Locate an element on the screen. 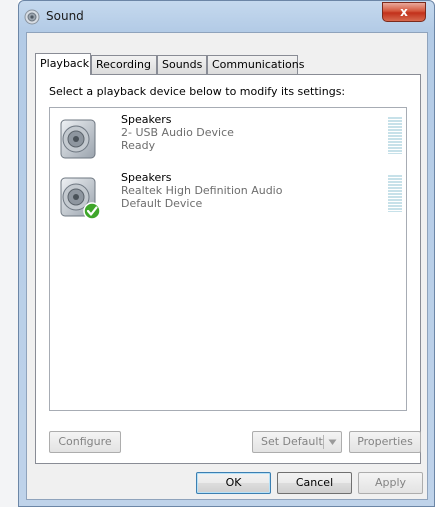 The height and width of the screenshot is (507, 435). sound-app-icon is located at coordinates (32, 17).